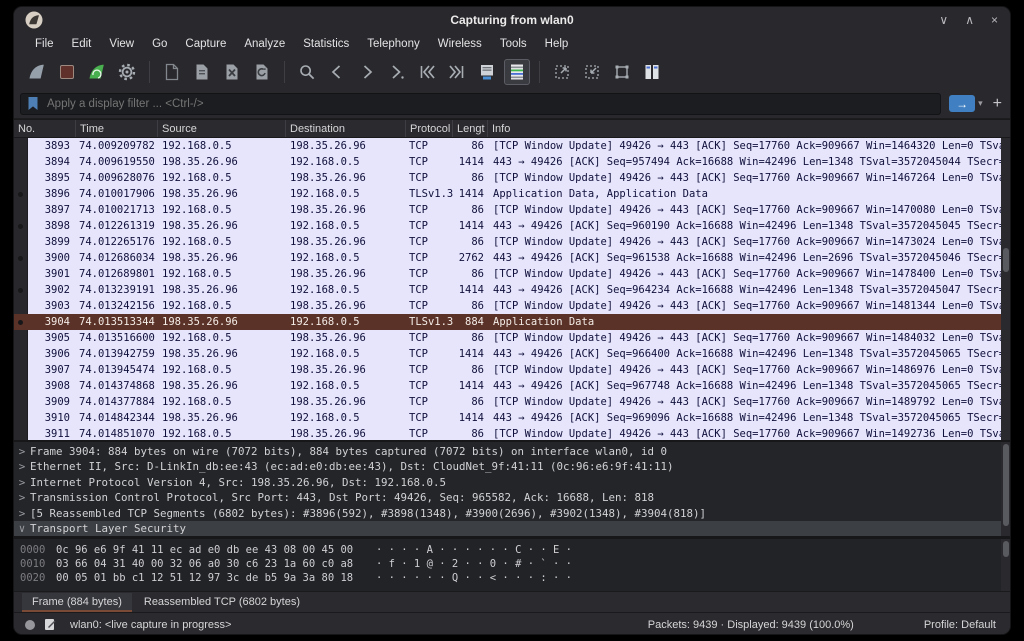  Describe the element at coordinates (44, 44) in the screenshot. I see `menu-item-file: File` at that location.